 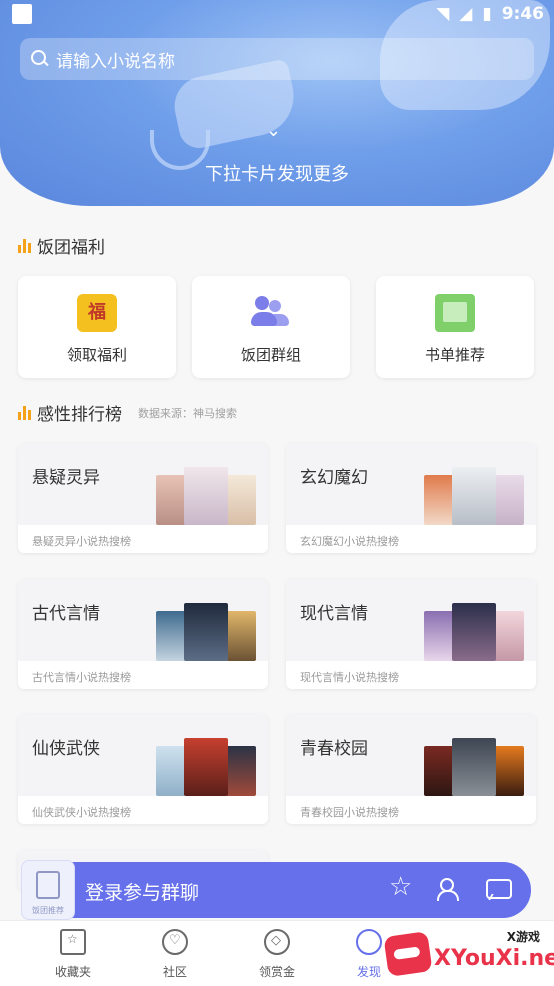 I want to click on nav-item-favorites: 收藏夹, so click(x=73, y=954).